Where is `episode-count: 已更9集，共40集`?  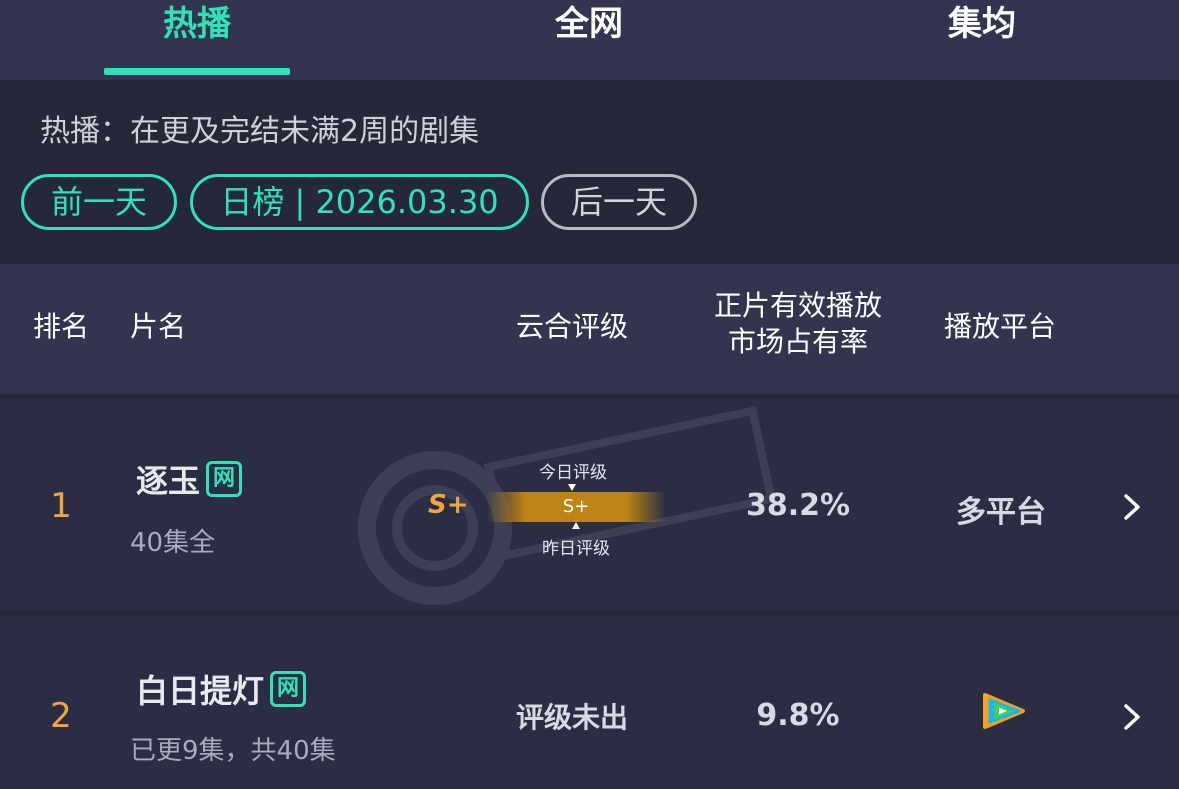 episode-count: 已更9集，共40集 is located at coordinates (233, 751).